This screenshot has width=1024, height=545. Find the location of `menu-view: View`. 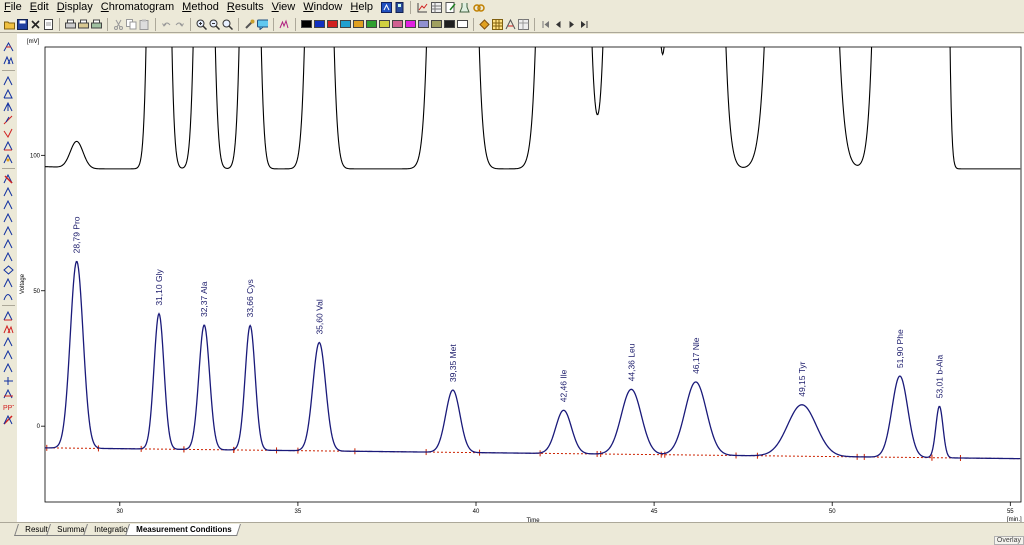

menu-view: View is located at coordinates (284, 7).